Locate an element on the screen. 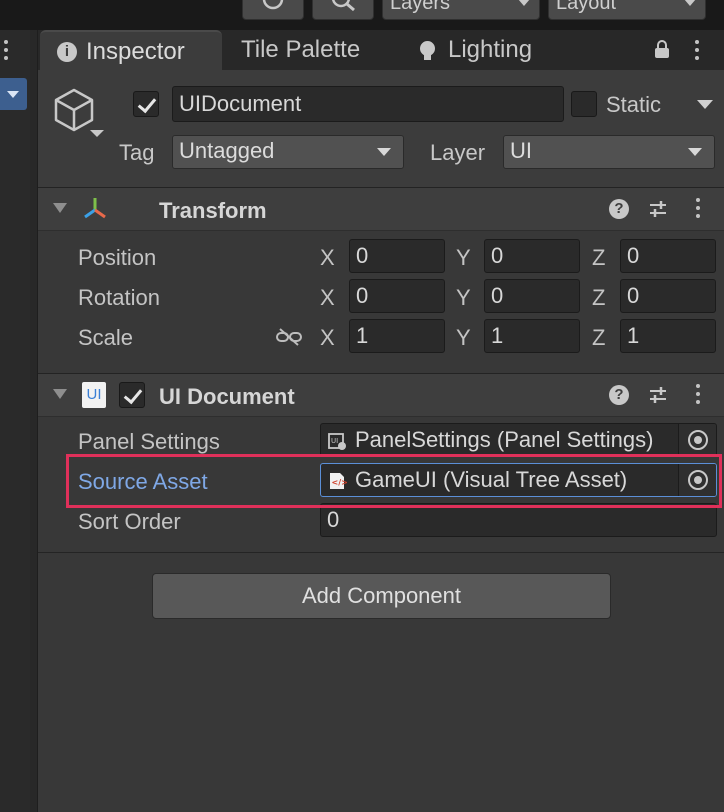  ui-document-header: UI UI Document ? is located at coordinates (381, 395).